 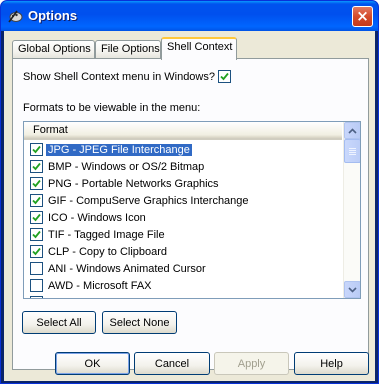 I want to click on format-label: PNG - Portable Networks Graphics, so click(x=133, y=183).